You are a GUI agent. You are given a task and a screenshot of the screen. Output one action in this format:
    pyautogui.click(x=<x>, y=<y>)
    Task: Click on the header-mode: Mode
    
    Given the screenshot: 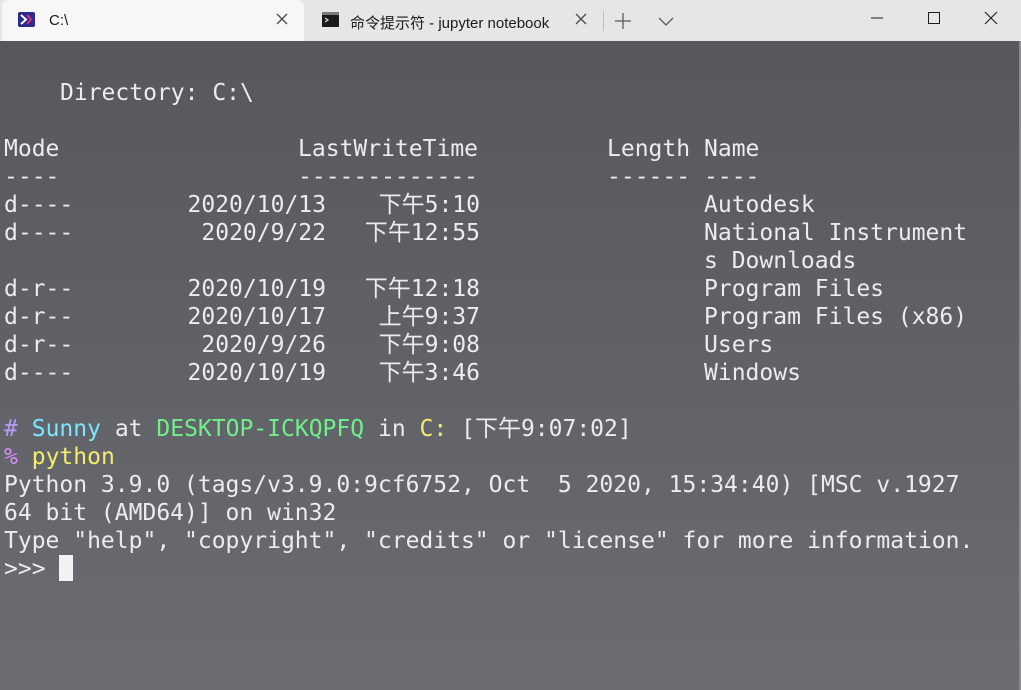 What is the action you would take?
    pyautogui.click(x=32, y=149)
    